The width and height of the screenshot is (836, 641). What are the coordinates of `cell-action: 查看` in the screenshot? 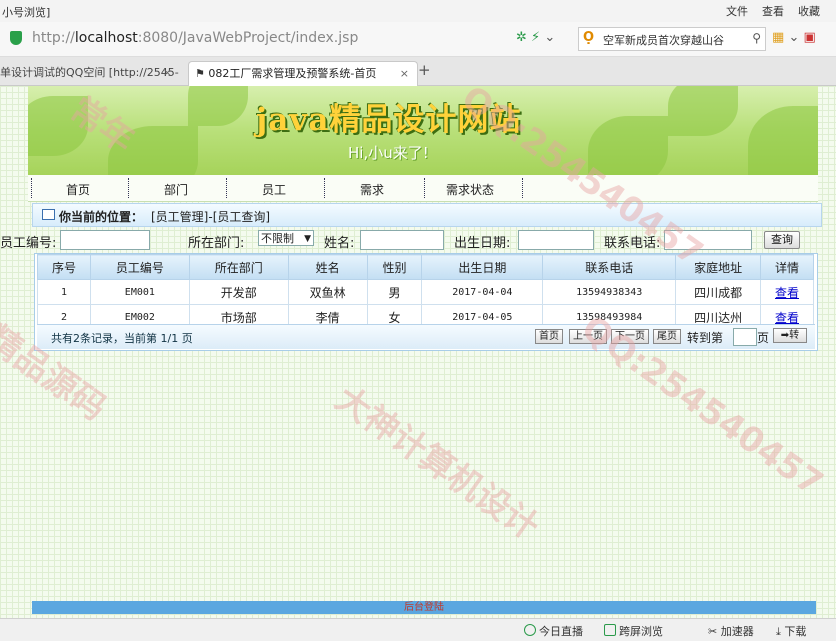 It's located at (787, 292).